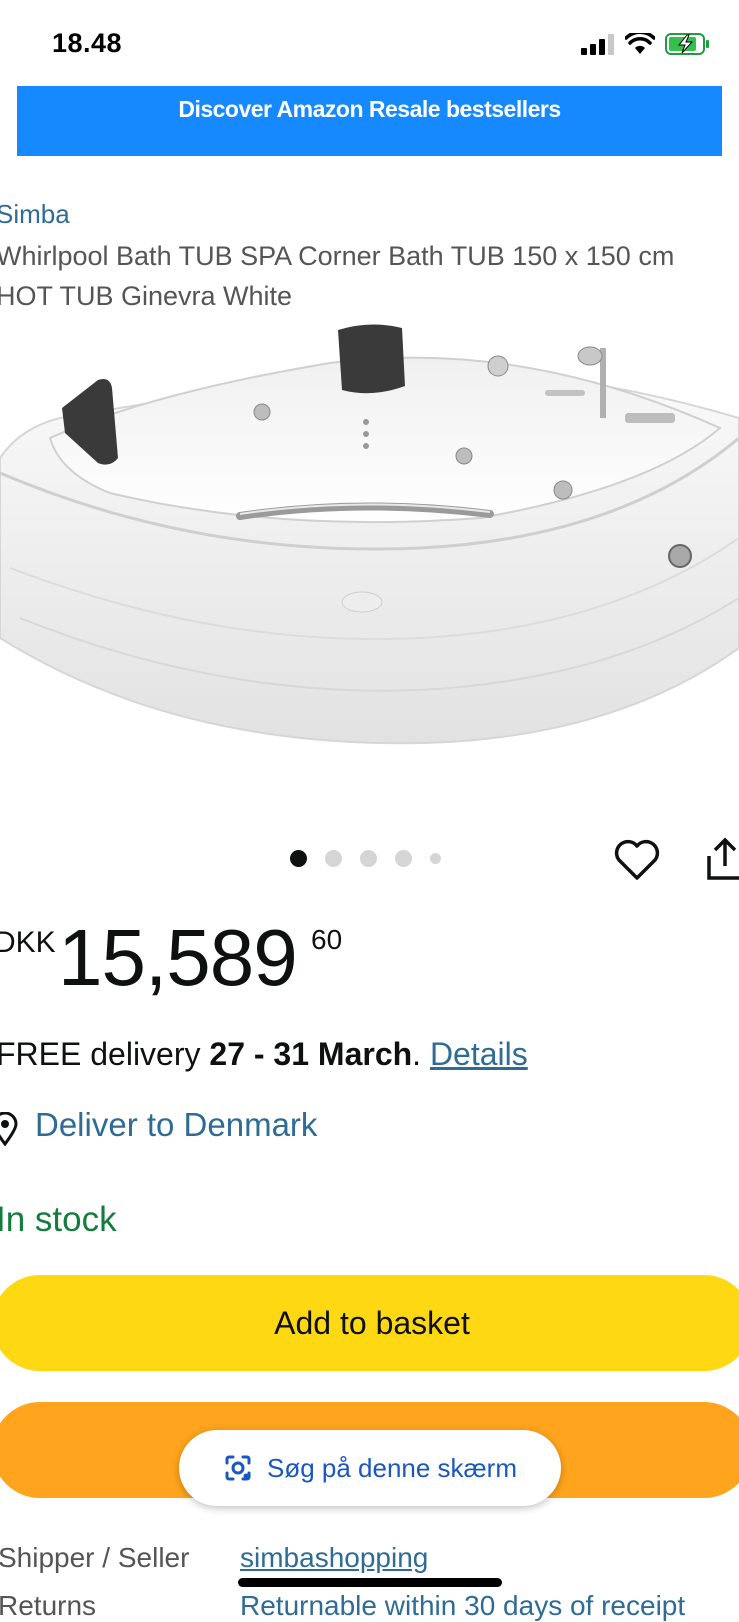  I want to click on delivery-dates: 27 - 31 March, so click(311, 1054).